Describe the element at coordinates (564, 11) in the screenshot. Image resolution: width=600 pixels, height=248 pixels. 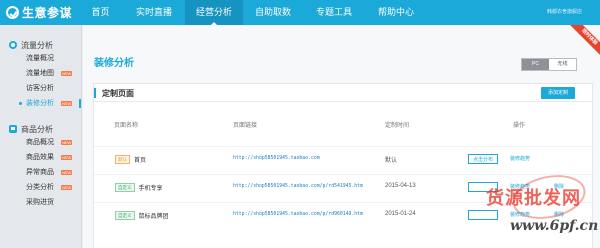
I see `shop-name-link: 韩都衣舍旗舰店` at that location.